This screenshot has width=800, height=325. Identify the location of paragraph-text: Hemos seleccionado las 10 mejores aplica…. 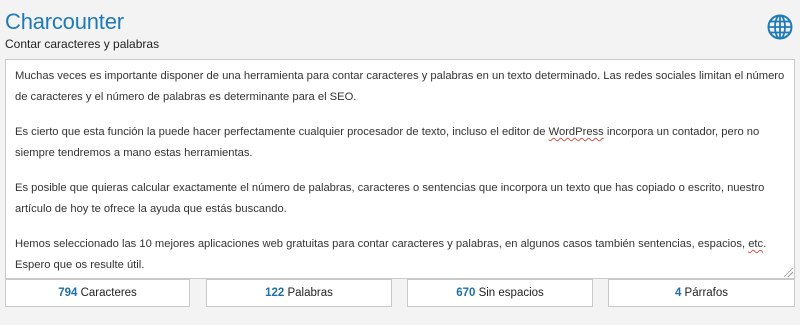
(382, 244).